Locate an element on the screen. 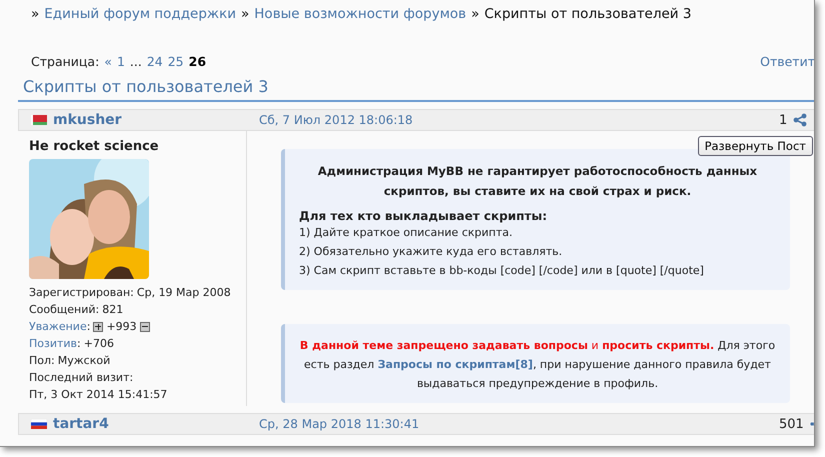 The image size is (825, 457). page-link: 1 is located at coordinates (120, 63).